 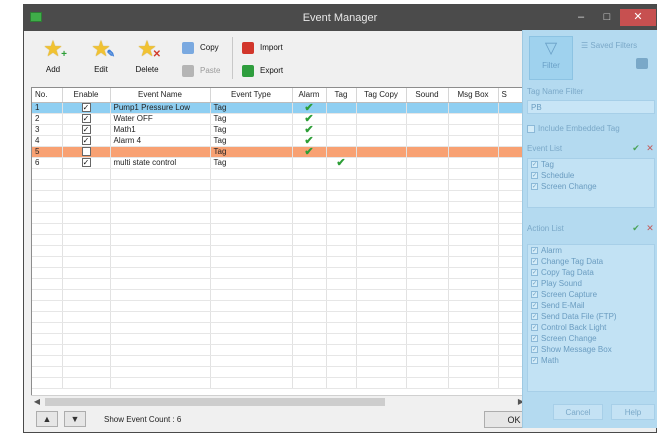 I want to click on help-button: Help, so click(x=633, y=412).